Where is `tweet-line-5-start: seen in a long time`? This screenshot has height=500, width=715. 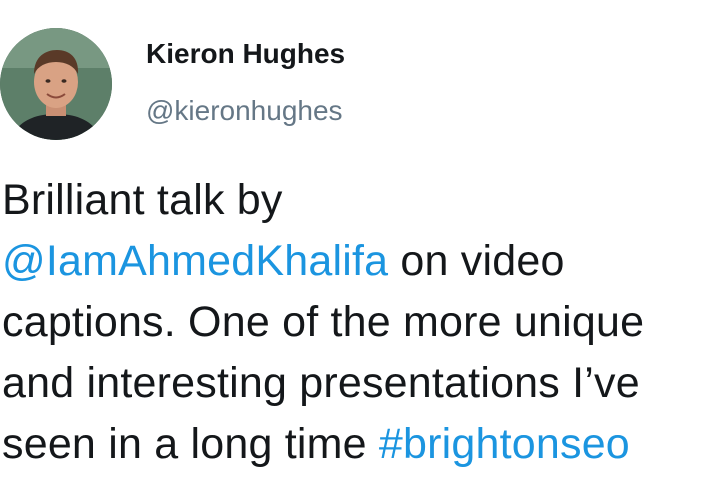 tweet-line-5-start: seen in a long time is located at coordinates (190, 444).